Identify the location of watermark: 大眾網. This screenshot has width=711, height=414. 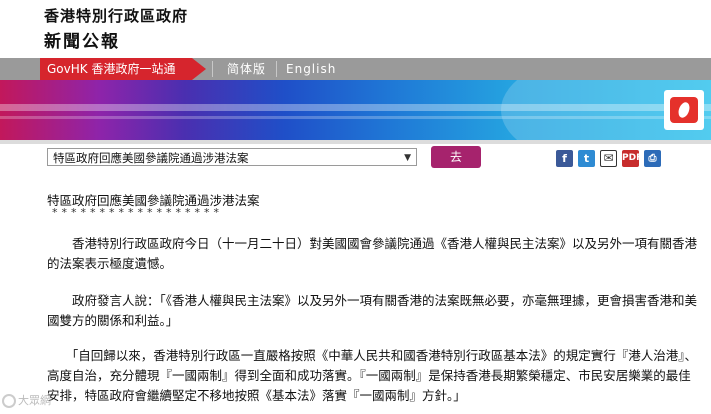
(26, 400).